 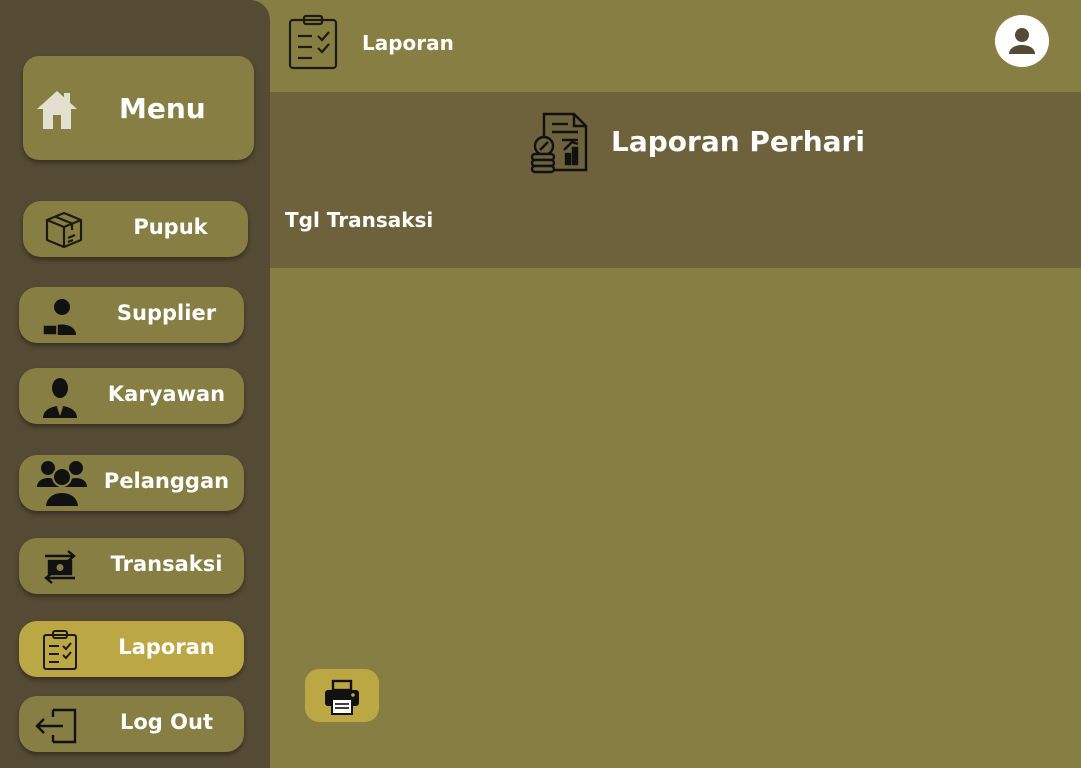 I want to click on customers-icon, so click(x=62, y=482).